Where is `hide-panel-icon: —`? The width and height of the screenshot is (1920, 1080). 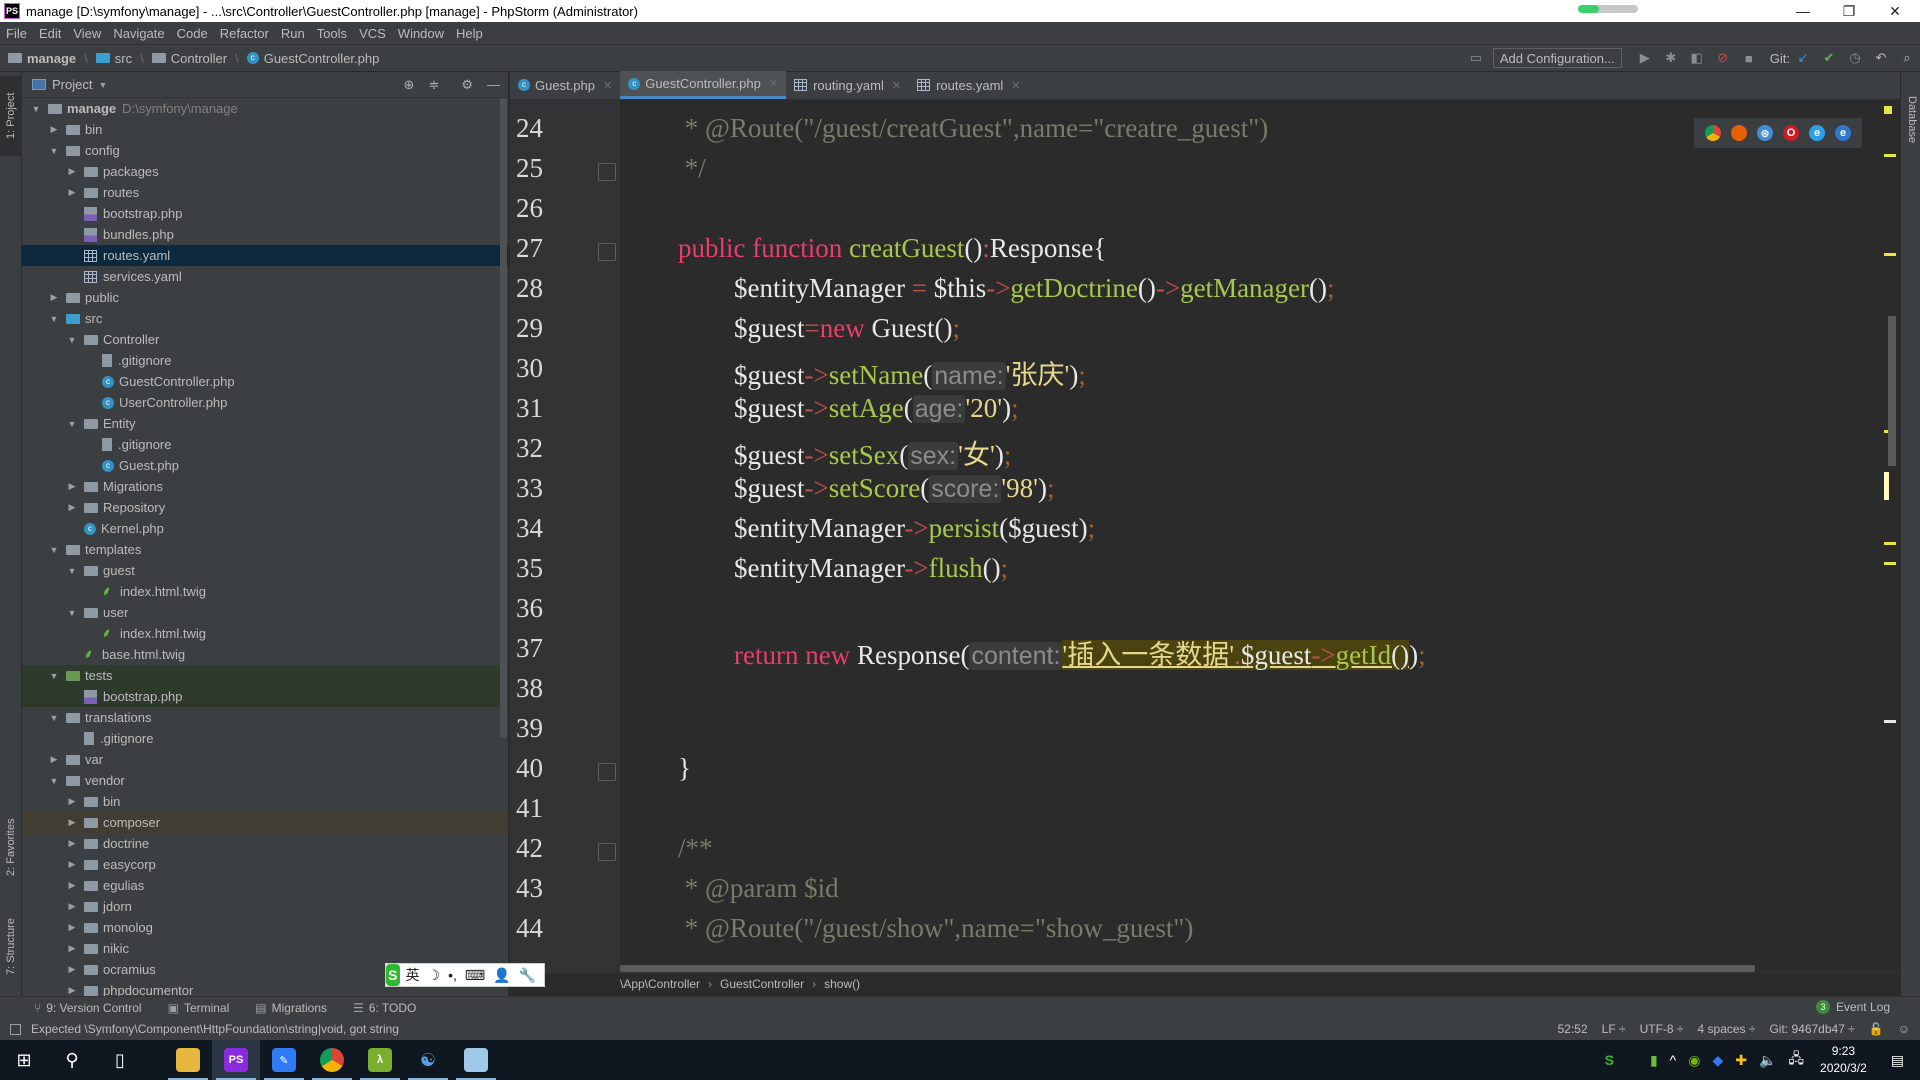 hide-panel-icon: — is located at coordinates (493, 84).